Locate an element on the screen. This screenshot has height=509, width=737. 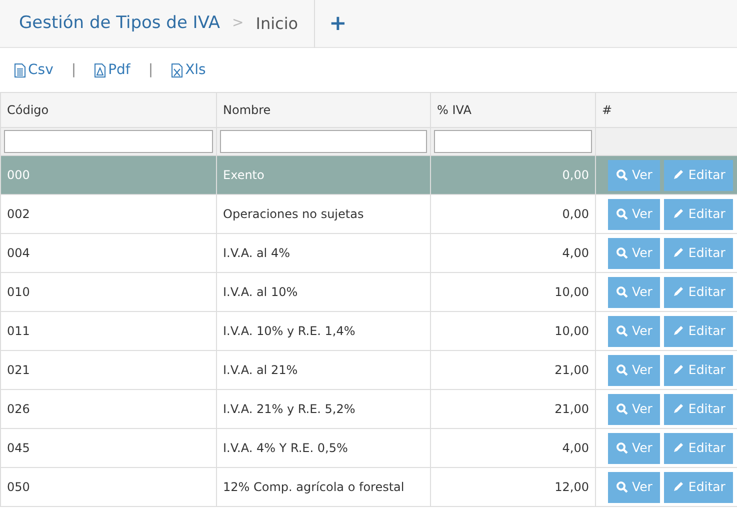
table-cell: 002 is located at coordinates (108, 214).